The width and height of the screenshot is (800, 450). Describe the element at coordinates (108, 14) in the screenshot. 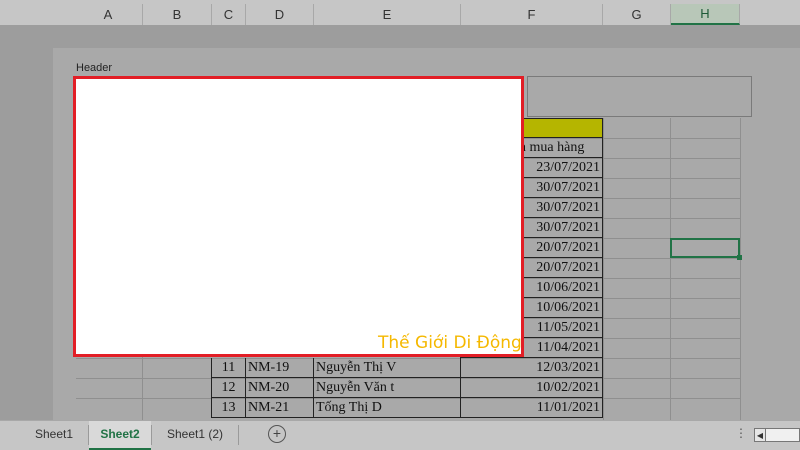

I see `column-header-a: A` at that location.